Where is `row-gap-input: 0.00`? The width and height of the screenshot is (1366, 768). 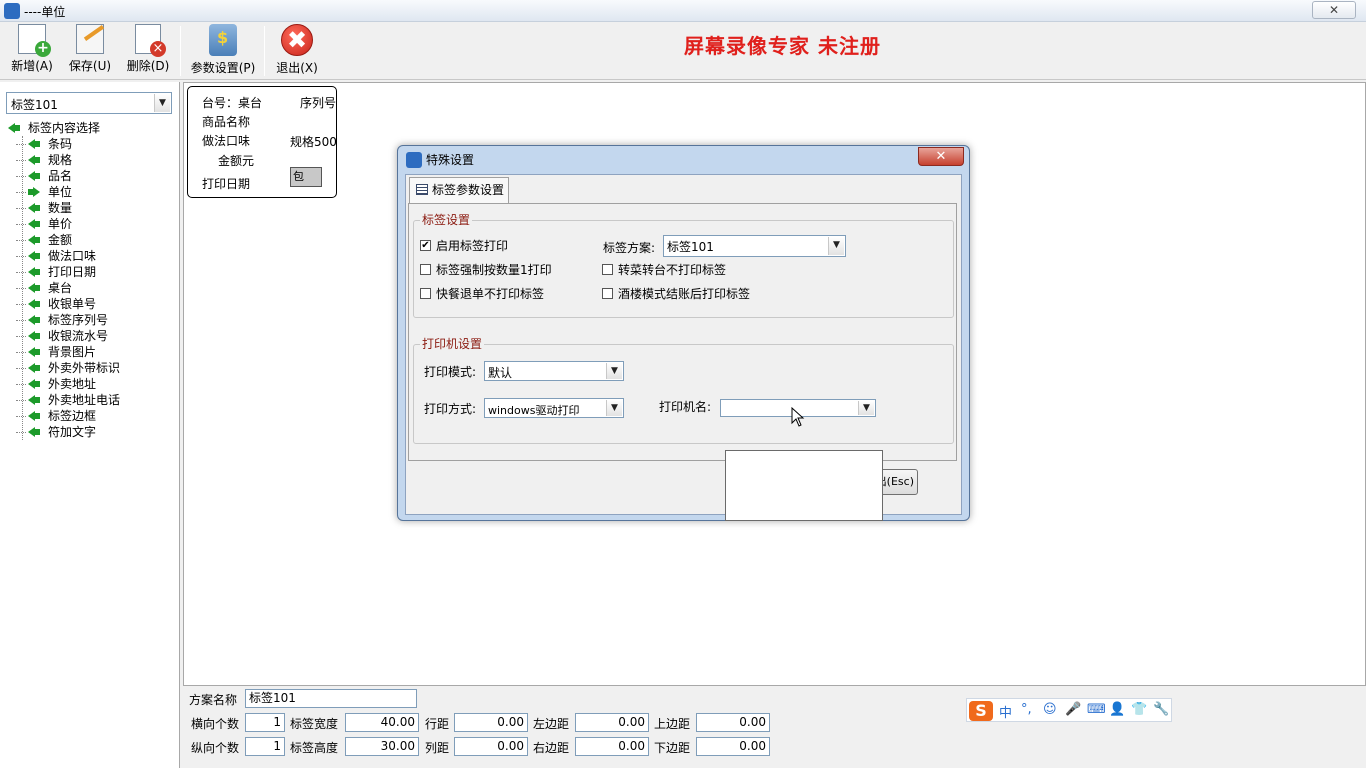
row-gap-input: 0.00 is located at coordinates (491, 722).